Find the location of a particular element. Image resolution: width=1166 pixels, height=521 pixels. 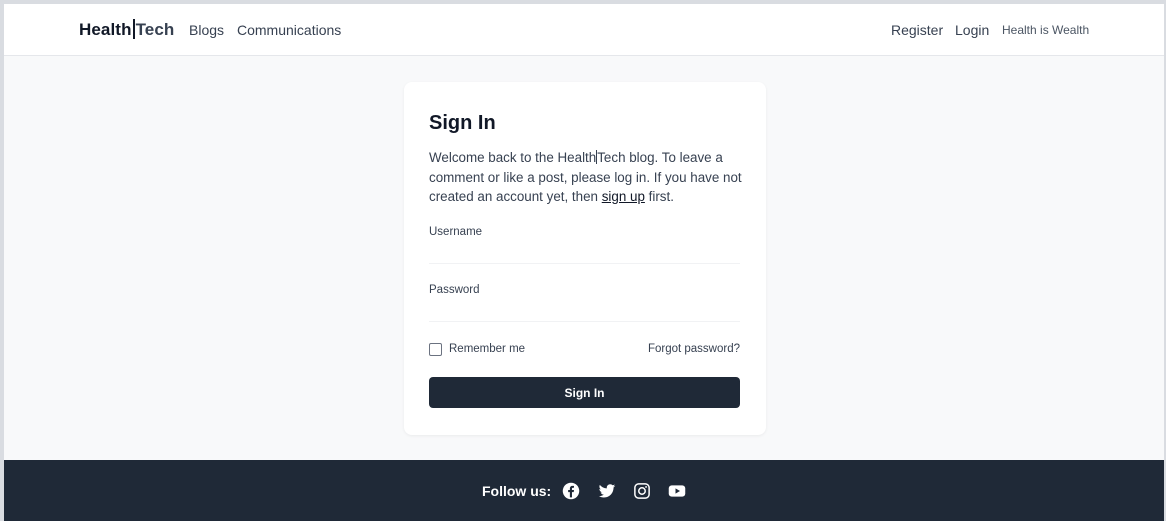

signup-link: sign up is located at coordinates (623, 196).